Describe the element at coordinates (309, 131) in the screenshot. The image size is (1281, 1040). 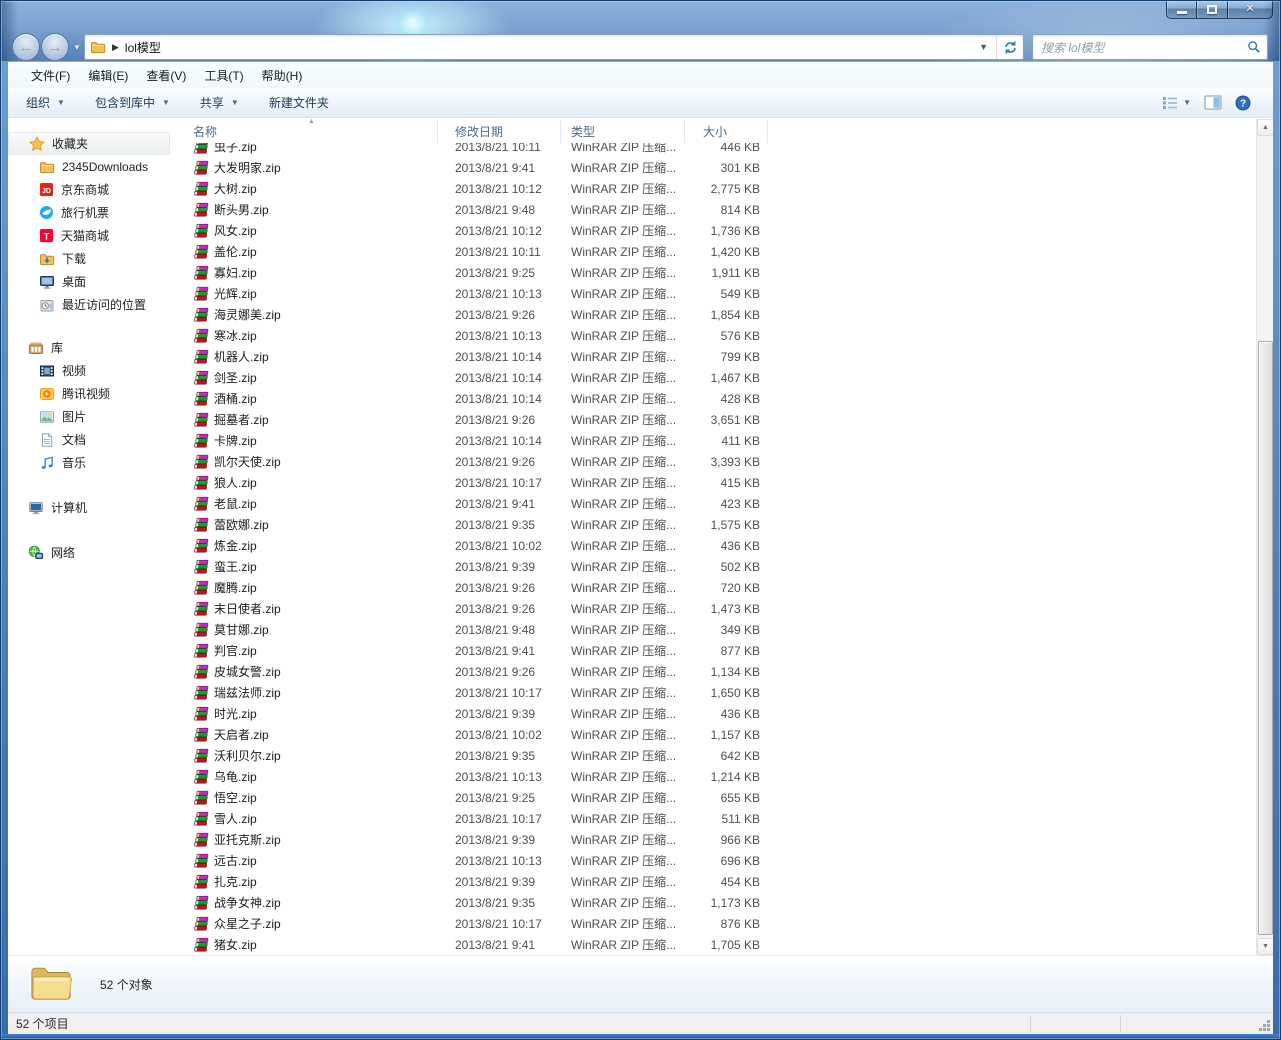
I see `column-header-name: 名称` at that location.